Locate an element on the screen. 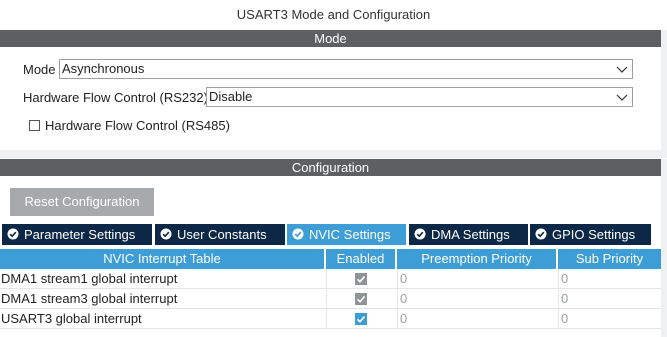  mode-section-header: Mode is located at coordinates (330, 38).